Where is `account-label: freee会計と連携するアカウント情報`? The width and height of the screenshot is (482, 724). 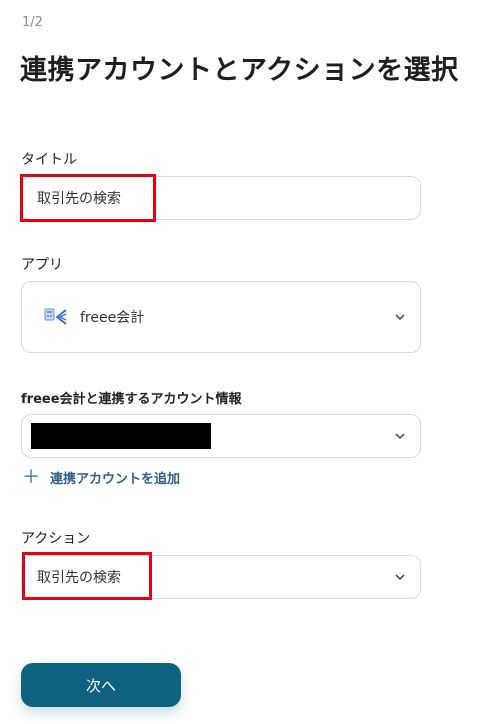
account-label: freee会計と連携するアカウント情報 is located at coordinates (131, 399).